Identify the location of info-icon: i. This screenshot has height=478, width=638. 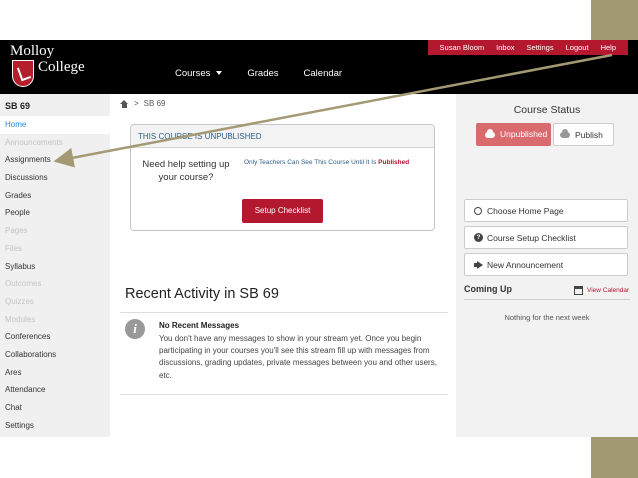
(135, 329).